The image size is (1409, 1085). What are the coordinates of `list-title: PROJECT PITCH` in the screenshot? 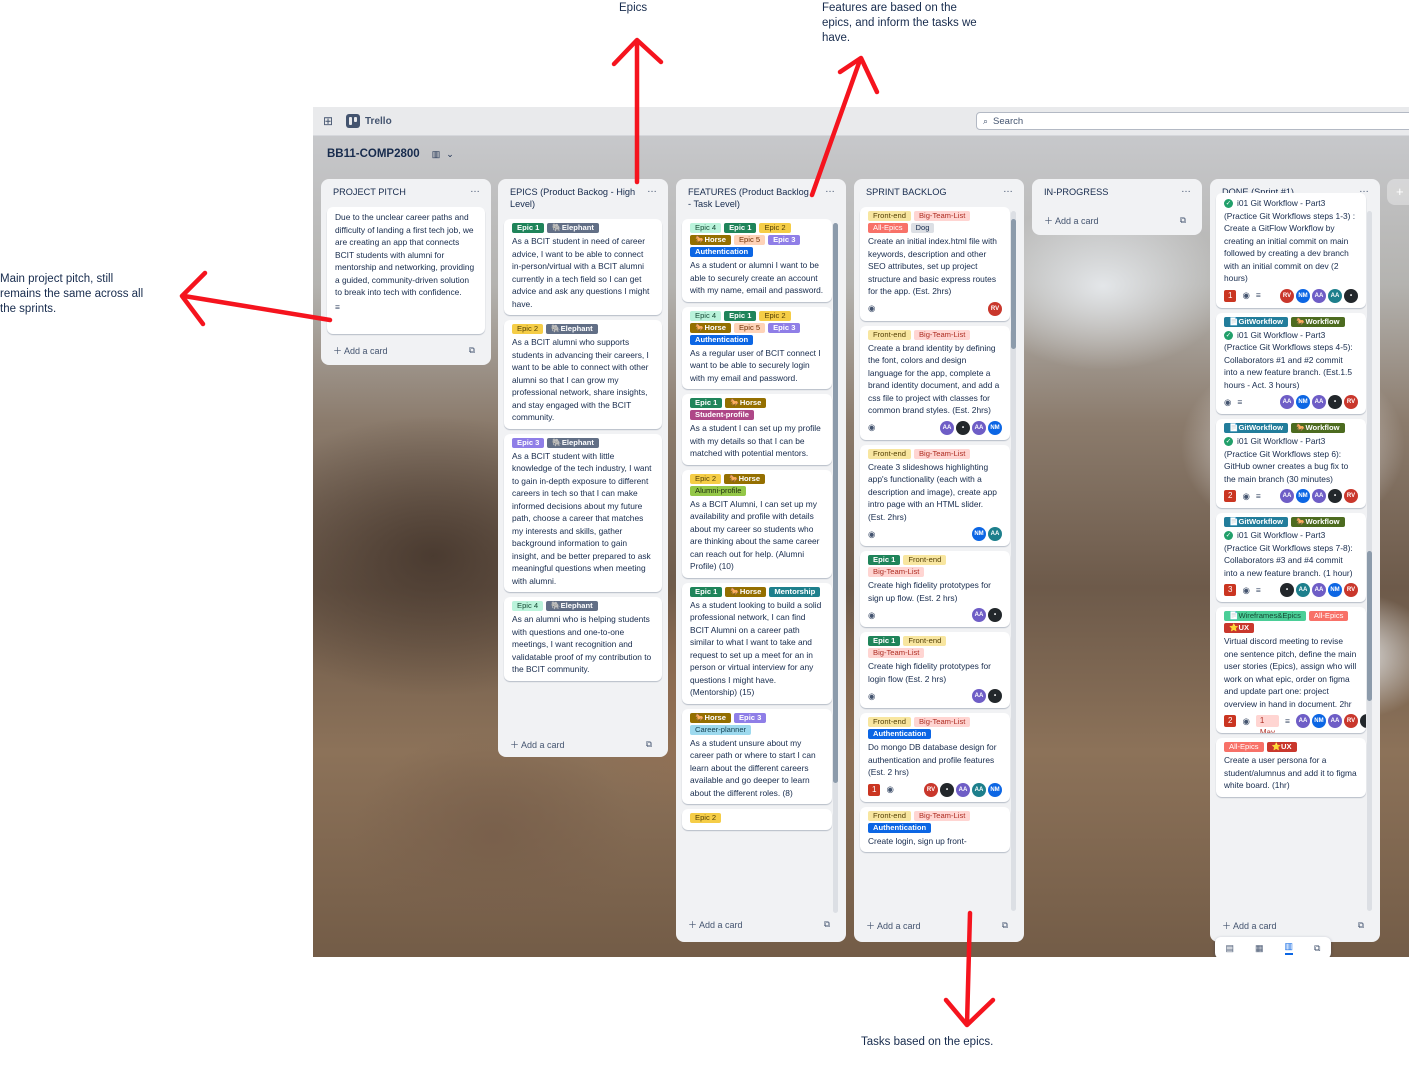 It's located at (369, 192).